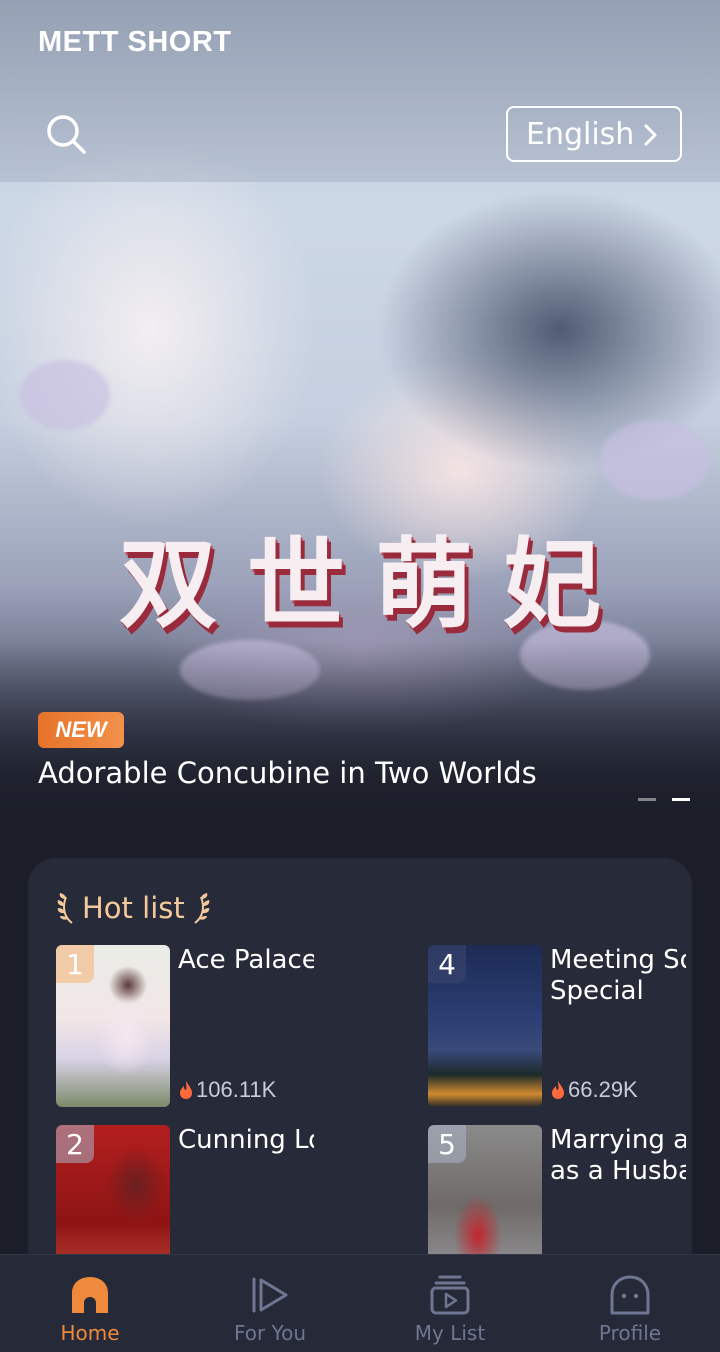  I want to click on carousel-dot, so click(647, 799).